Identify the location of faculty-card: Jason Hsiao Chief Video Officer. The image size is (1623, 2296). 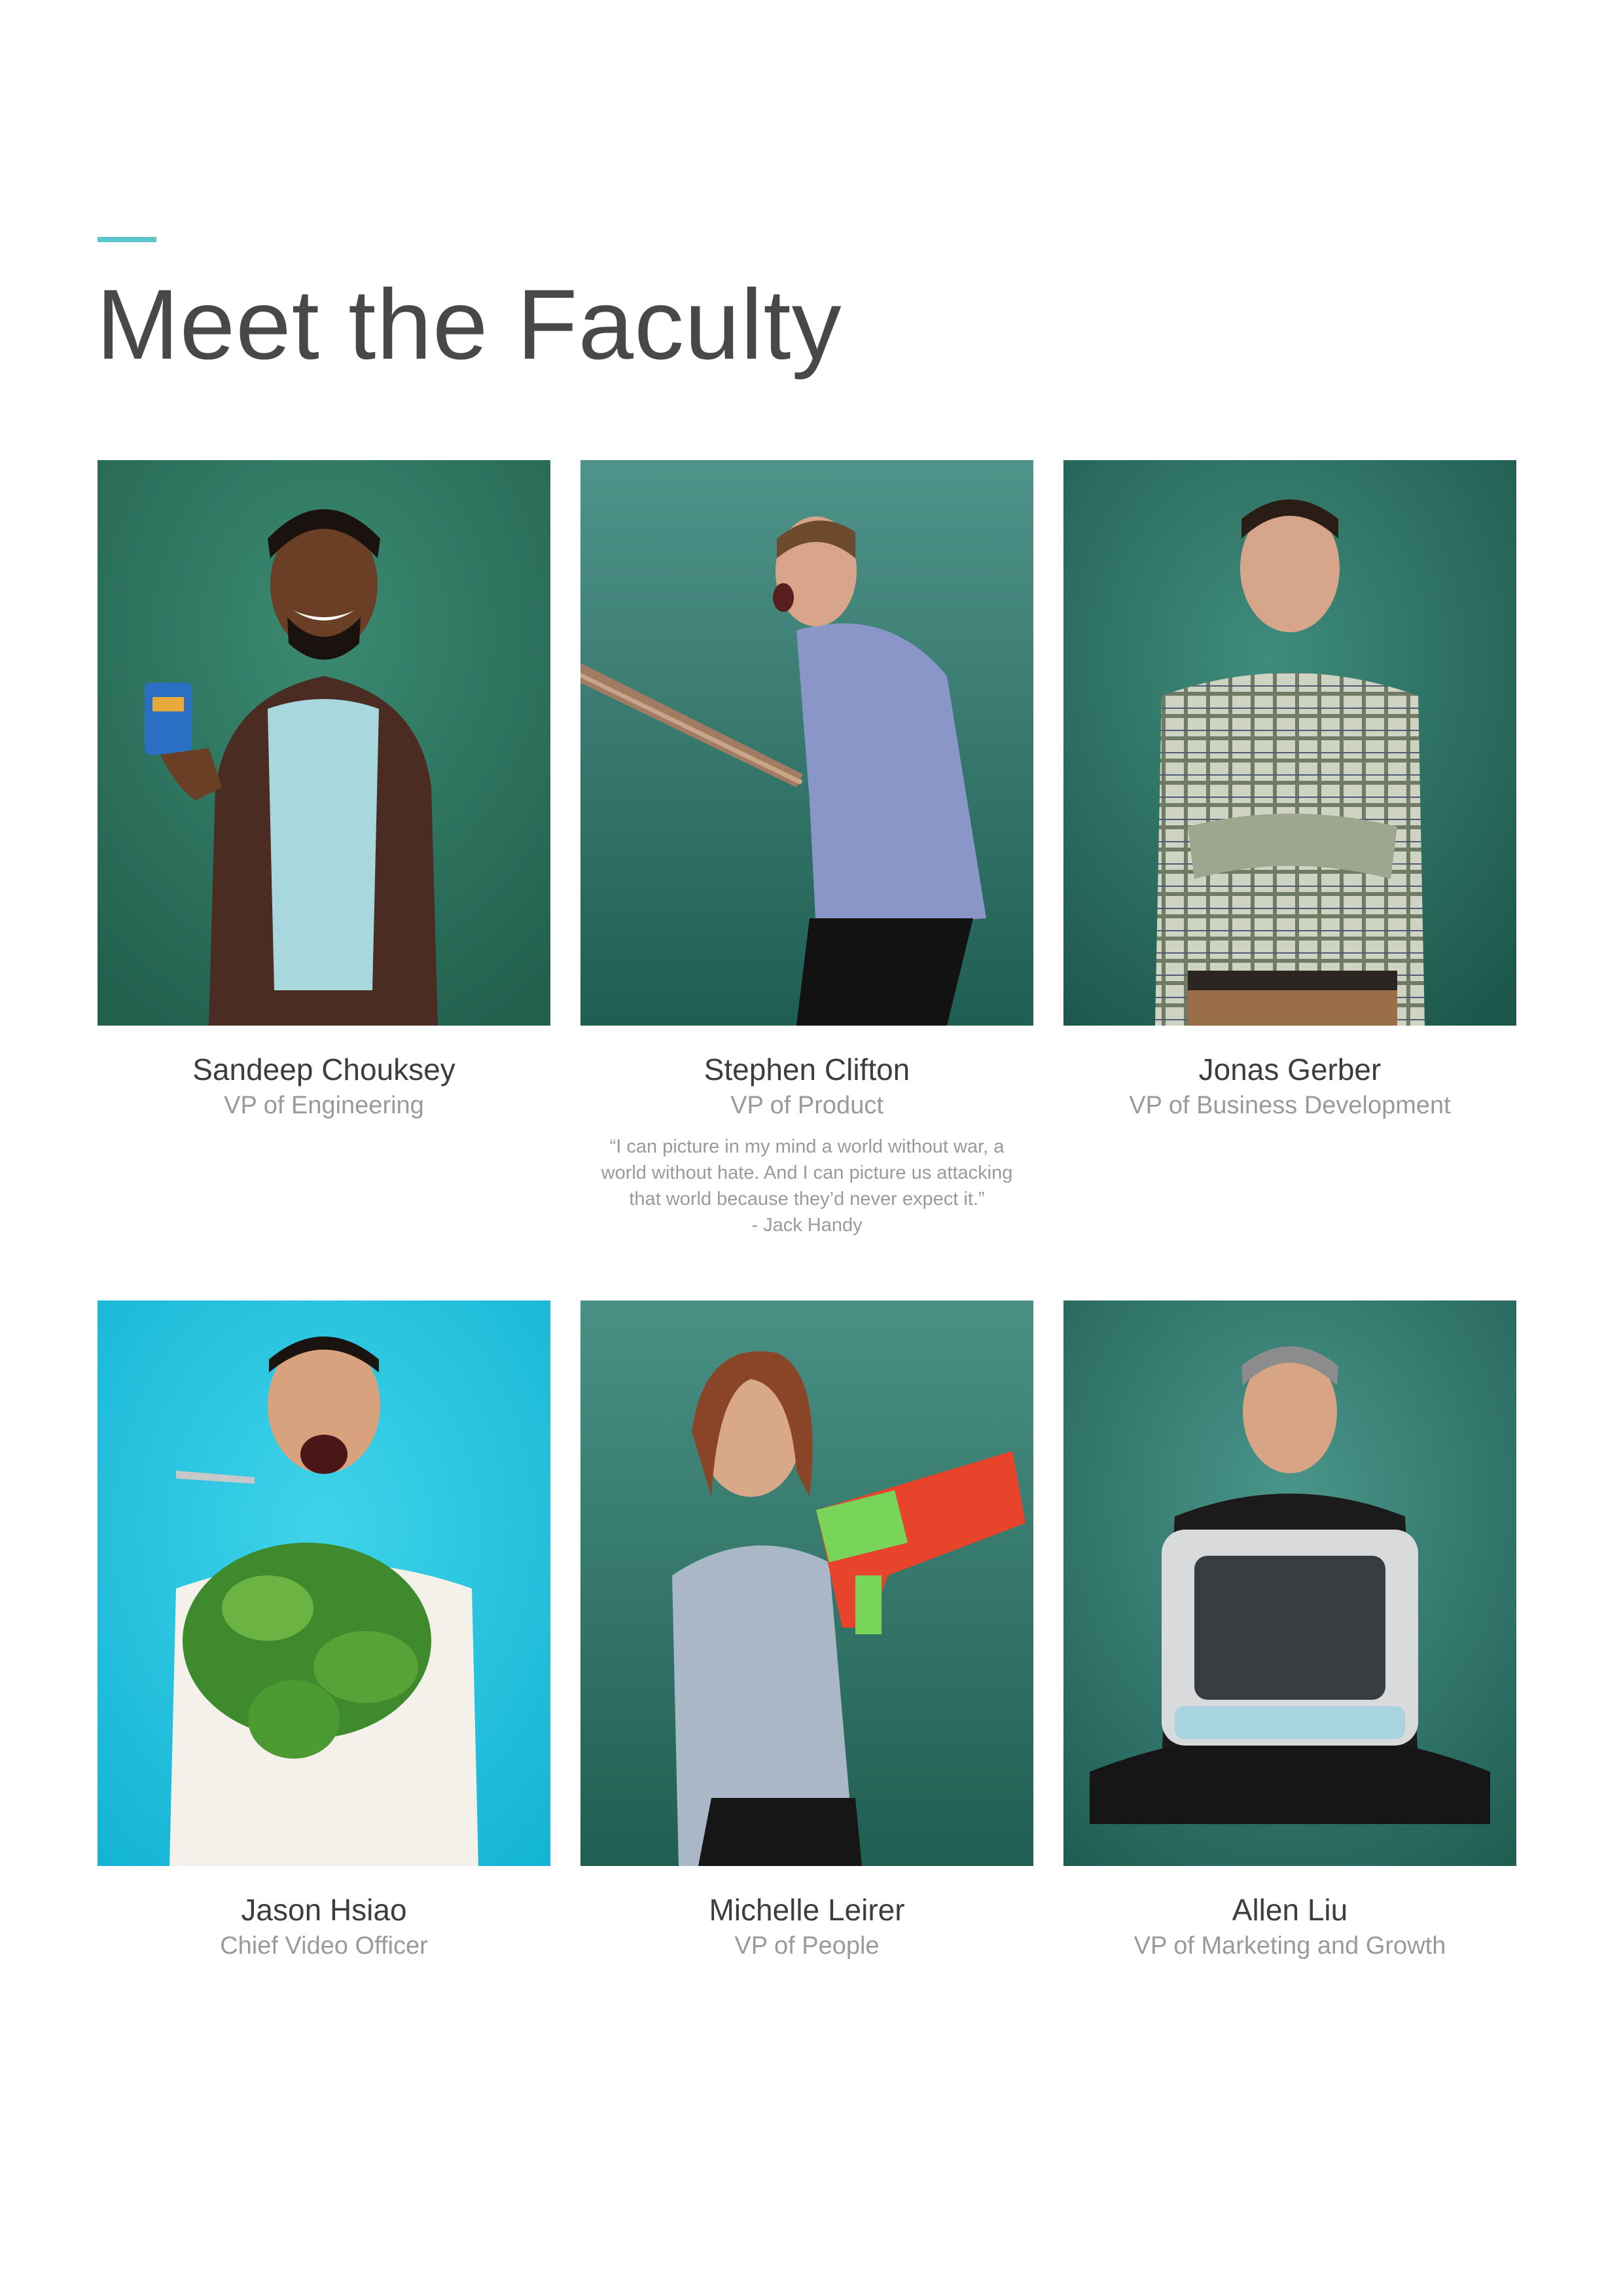
(324, 1631).